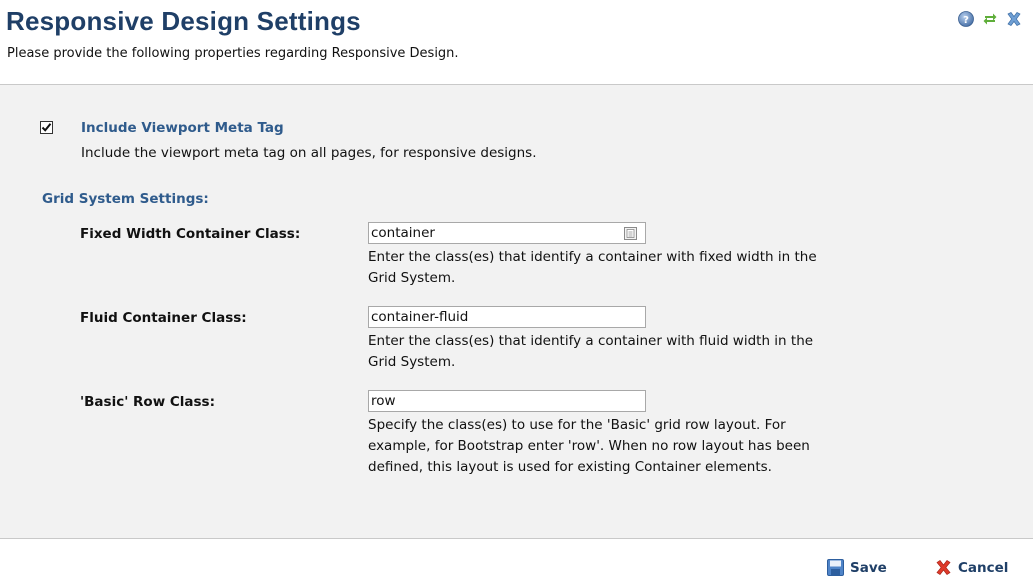 This screenshot has width=1033, height=580. Describe the element at coordinates (183, 21) in the screenshot. I see `page-title: Responsive Design Settings` at that location.